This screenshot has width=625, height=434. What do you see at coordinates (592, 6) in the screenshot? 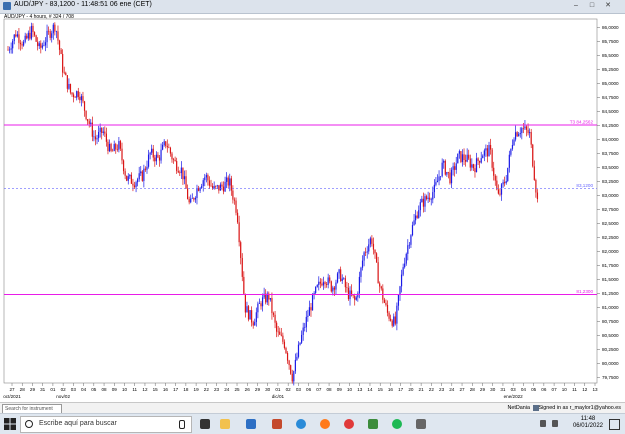
I see `maximize-button: □` at bounding box center [592, 6].